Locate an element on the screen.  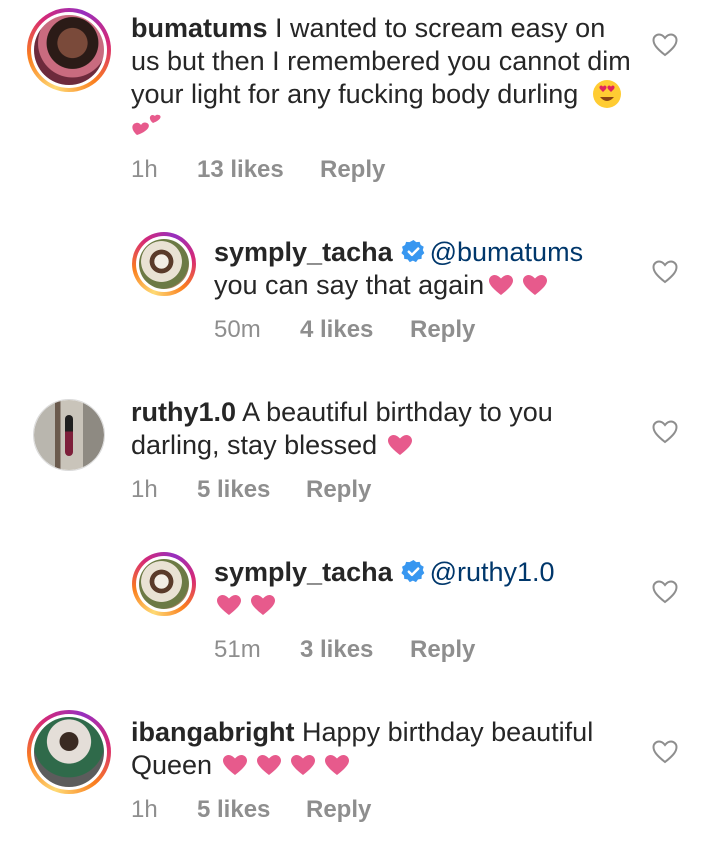
comment-username: ruthy1.0 is located at coordinates (183, 412).